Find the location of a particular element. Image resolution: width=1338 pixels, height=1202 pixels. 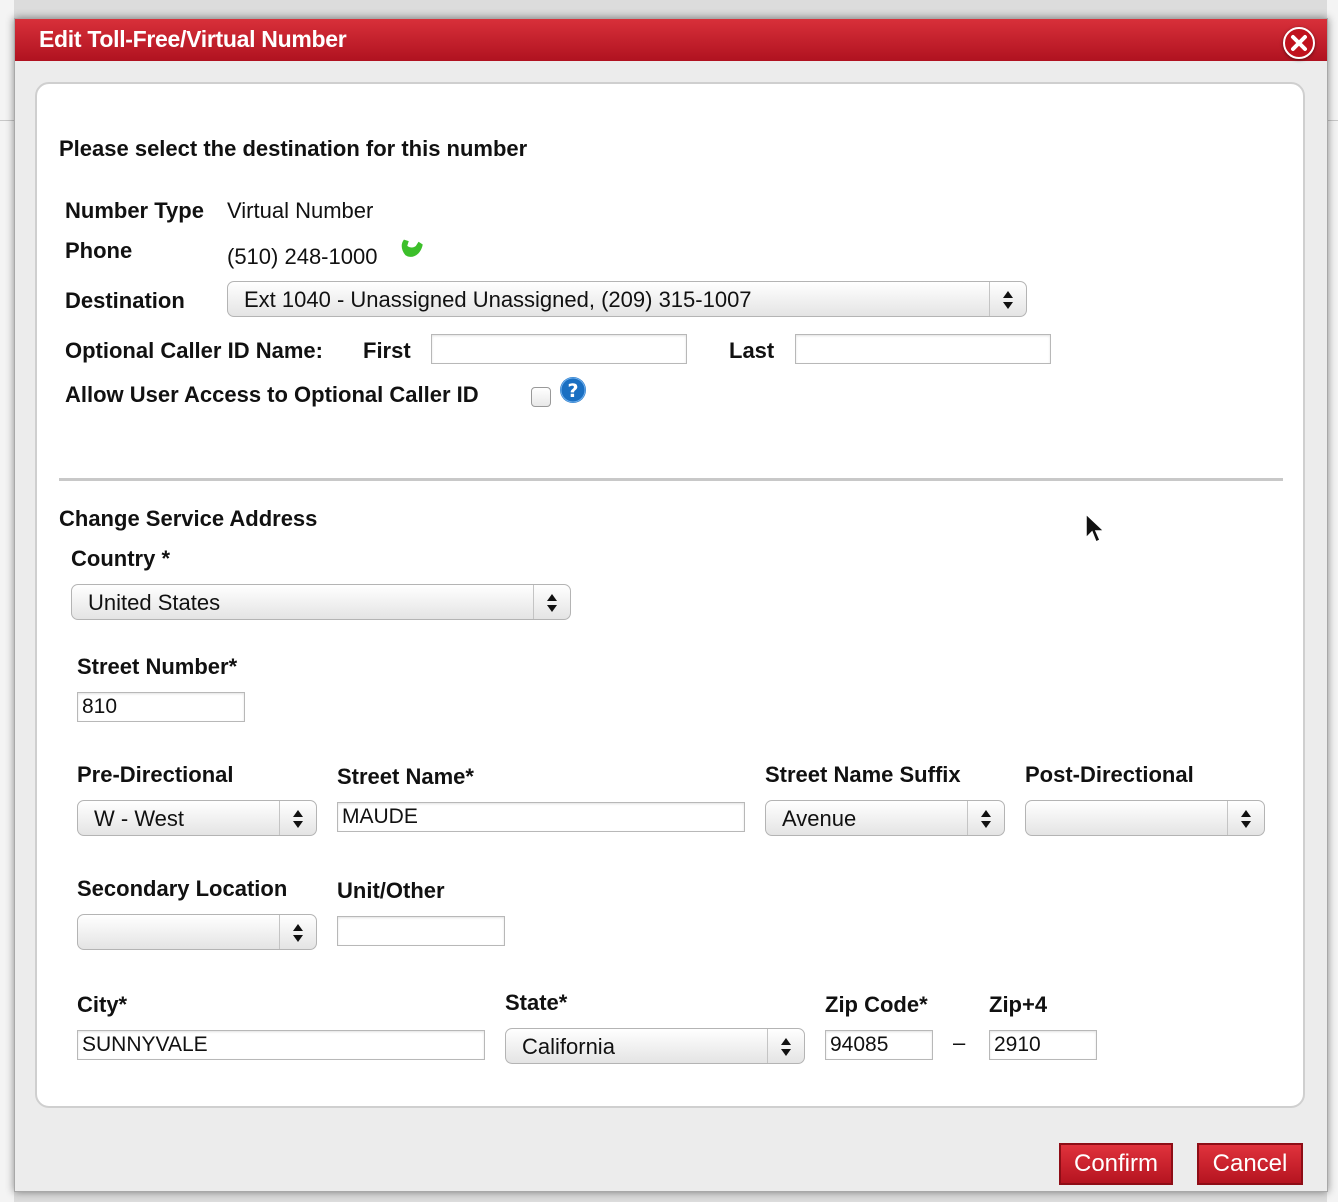

street-suffix-label: Street Name Suffix is located at coordinates (863, 774).